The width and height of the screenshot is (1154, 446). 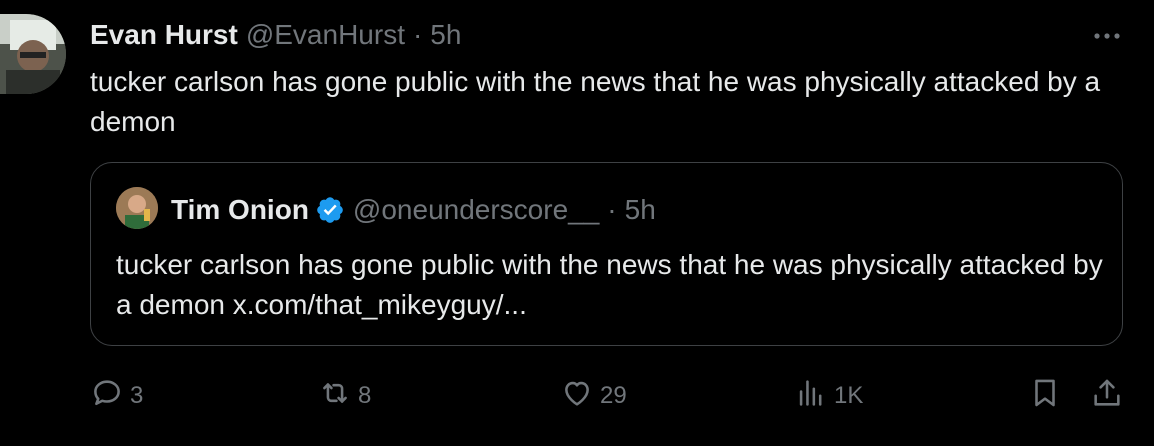 I want to click on heart-icon, so click(x=577, y=396).